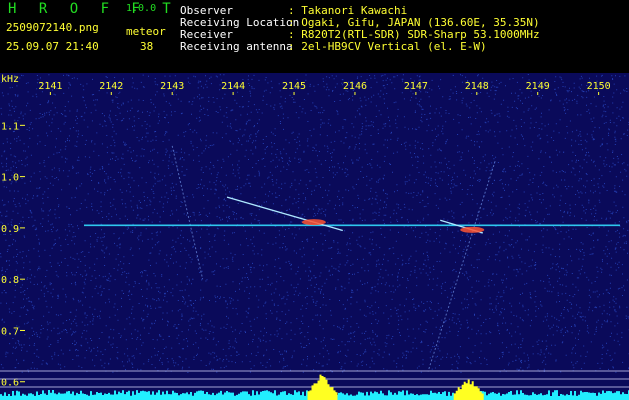 This screenshot has height=400, width=629. What do you see at coordinates (477, 86) in the screenshot?
I see `x-tick-label: 2148` at bounding box center [477, 86].